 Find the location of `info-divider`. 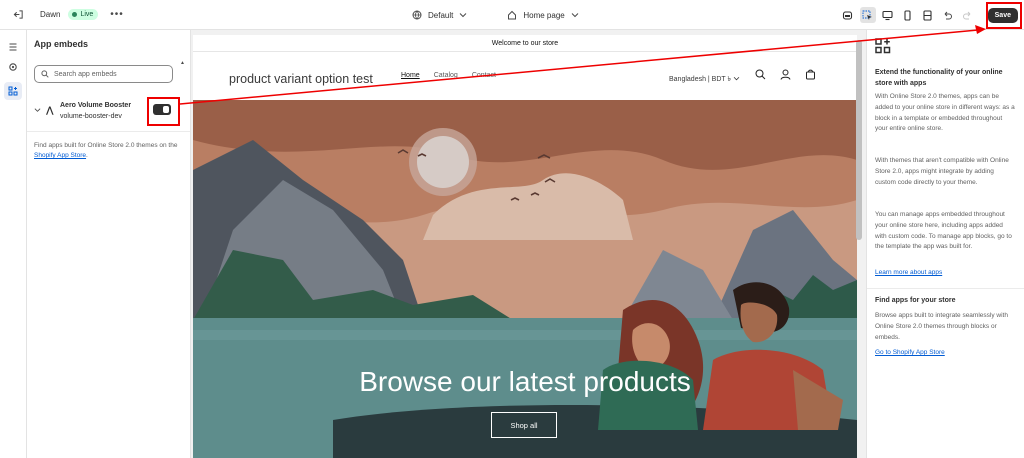

info-divider is located at coordinates (945, 288).